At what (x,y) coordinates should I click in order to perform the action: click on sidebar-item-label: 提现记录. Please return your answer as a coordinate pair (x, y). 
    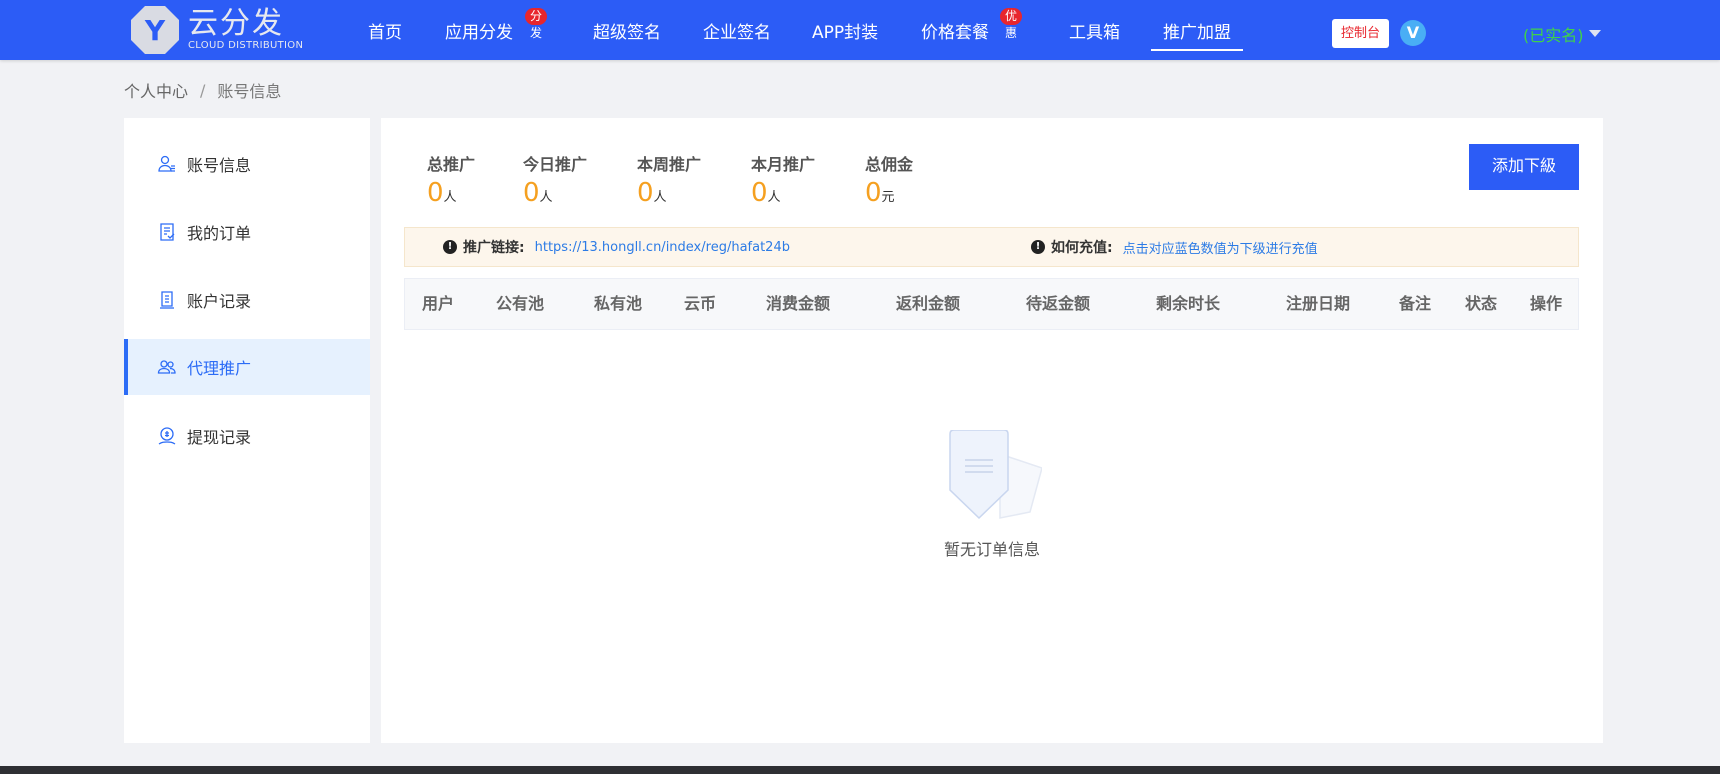
    Looking at the image, I should click on (219, 437).